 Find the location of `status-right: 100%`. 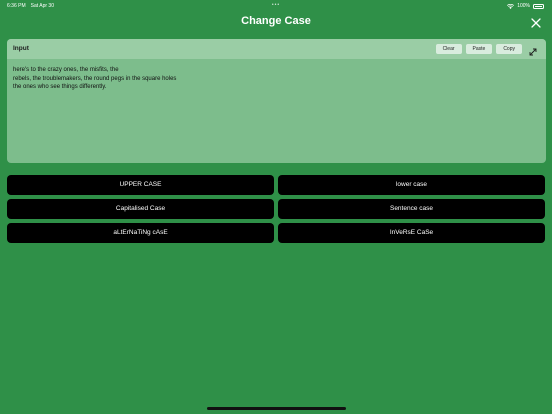

status-right: 100% is located at coordinates (525, 6).